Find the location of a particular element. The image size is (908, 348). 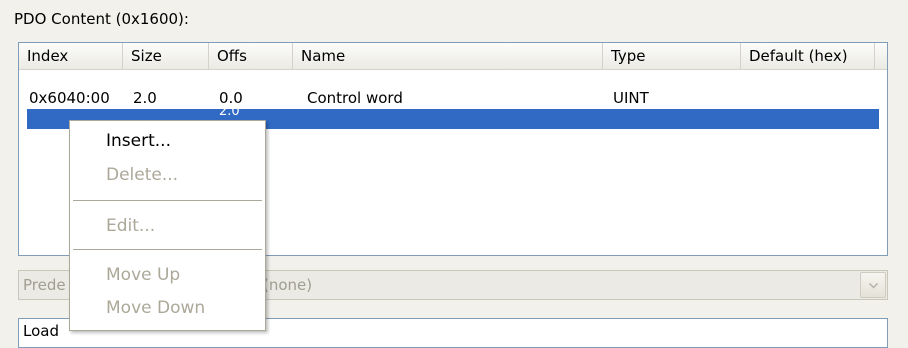

column-header-size: Size is located at coordinates (166, 56).